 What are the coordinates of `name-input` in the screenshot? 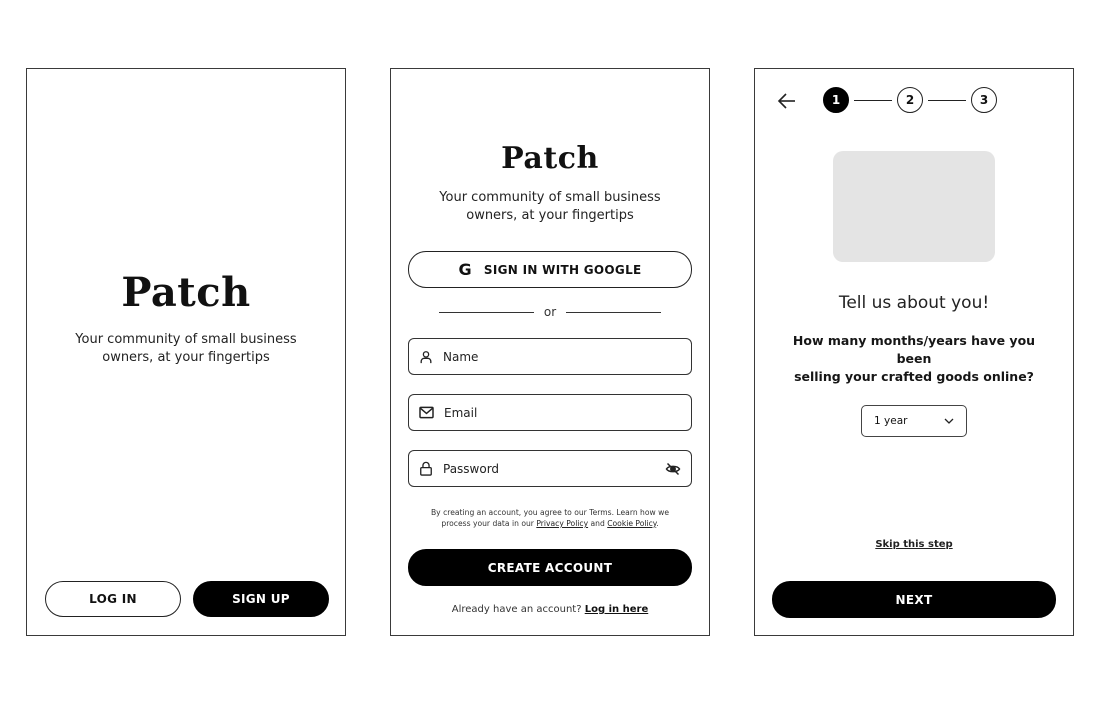 It's located at (562, 356).